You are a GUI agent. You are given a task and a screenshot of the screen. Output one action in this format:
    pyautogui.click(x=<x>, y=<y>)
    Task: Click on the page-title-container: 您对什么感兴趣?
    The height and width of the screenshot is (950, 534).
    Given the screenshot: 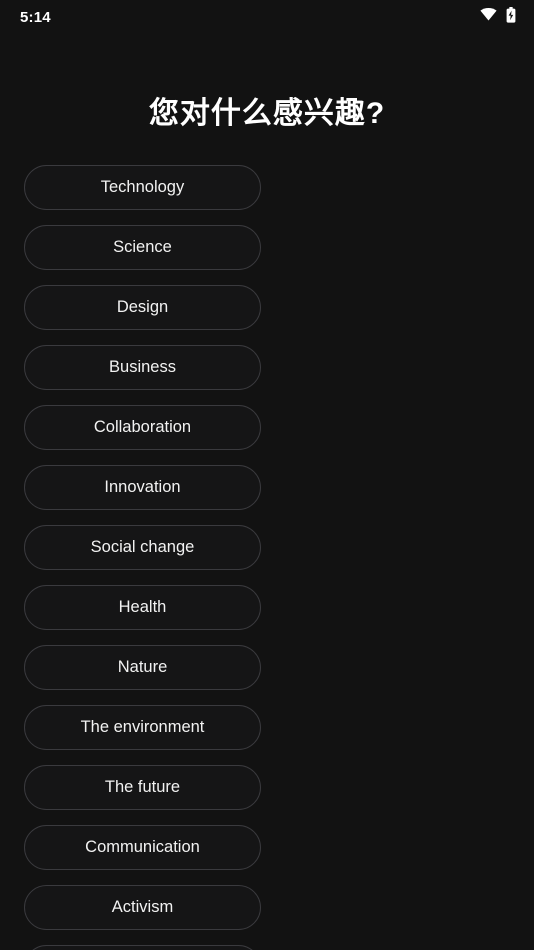 What is the action you would take?
    pyautogui.click(x=267, y=99)
    